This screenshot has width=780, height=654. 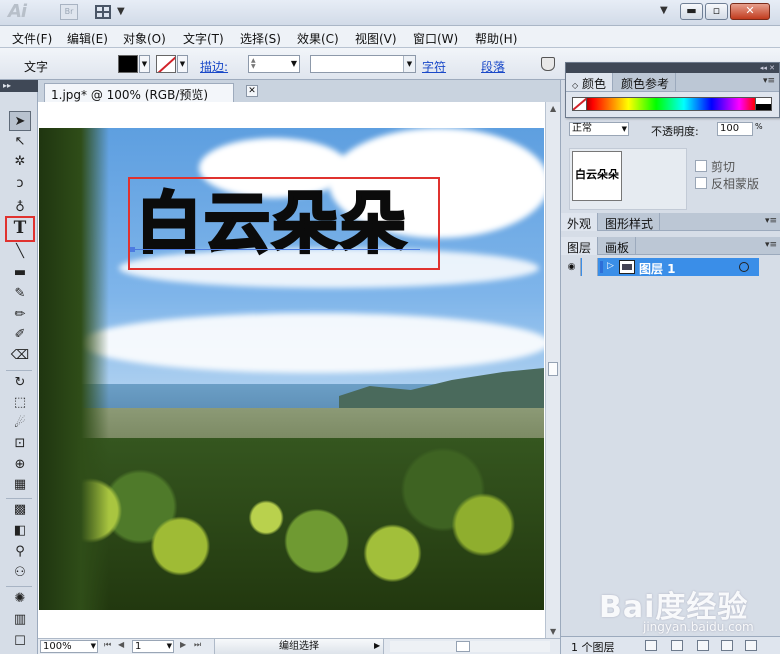 I want to click on vertical-scrollbar: ▲ ▼, so click(x=552, y=370).